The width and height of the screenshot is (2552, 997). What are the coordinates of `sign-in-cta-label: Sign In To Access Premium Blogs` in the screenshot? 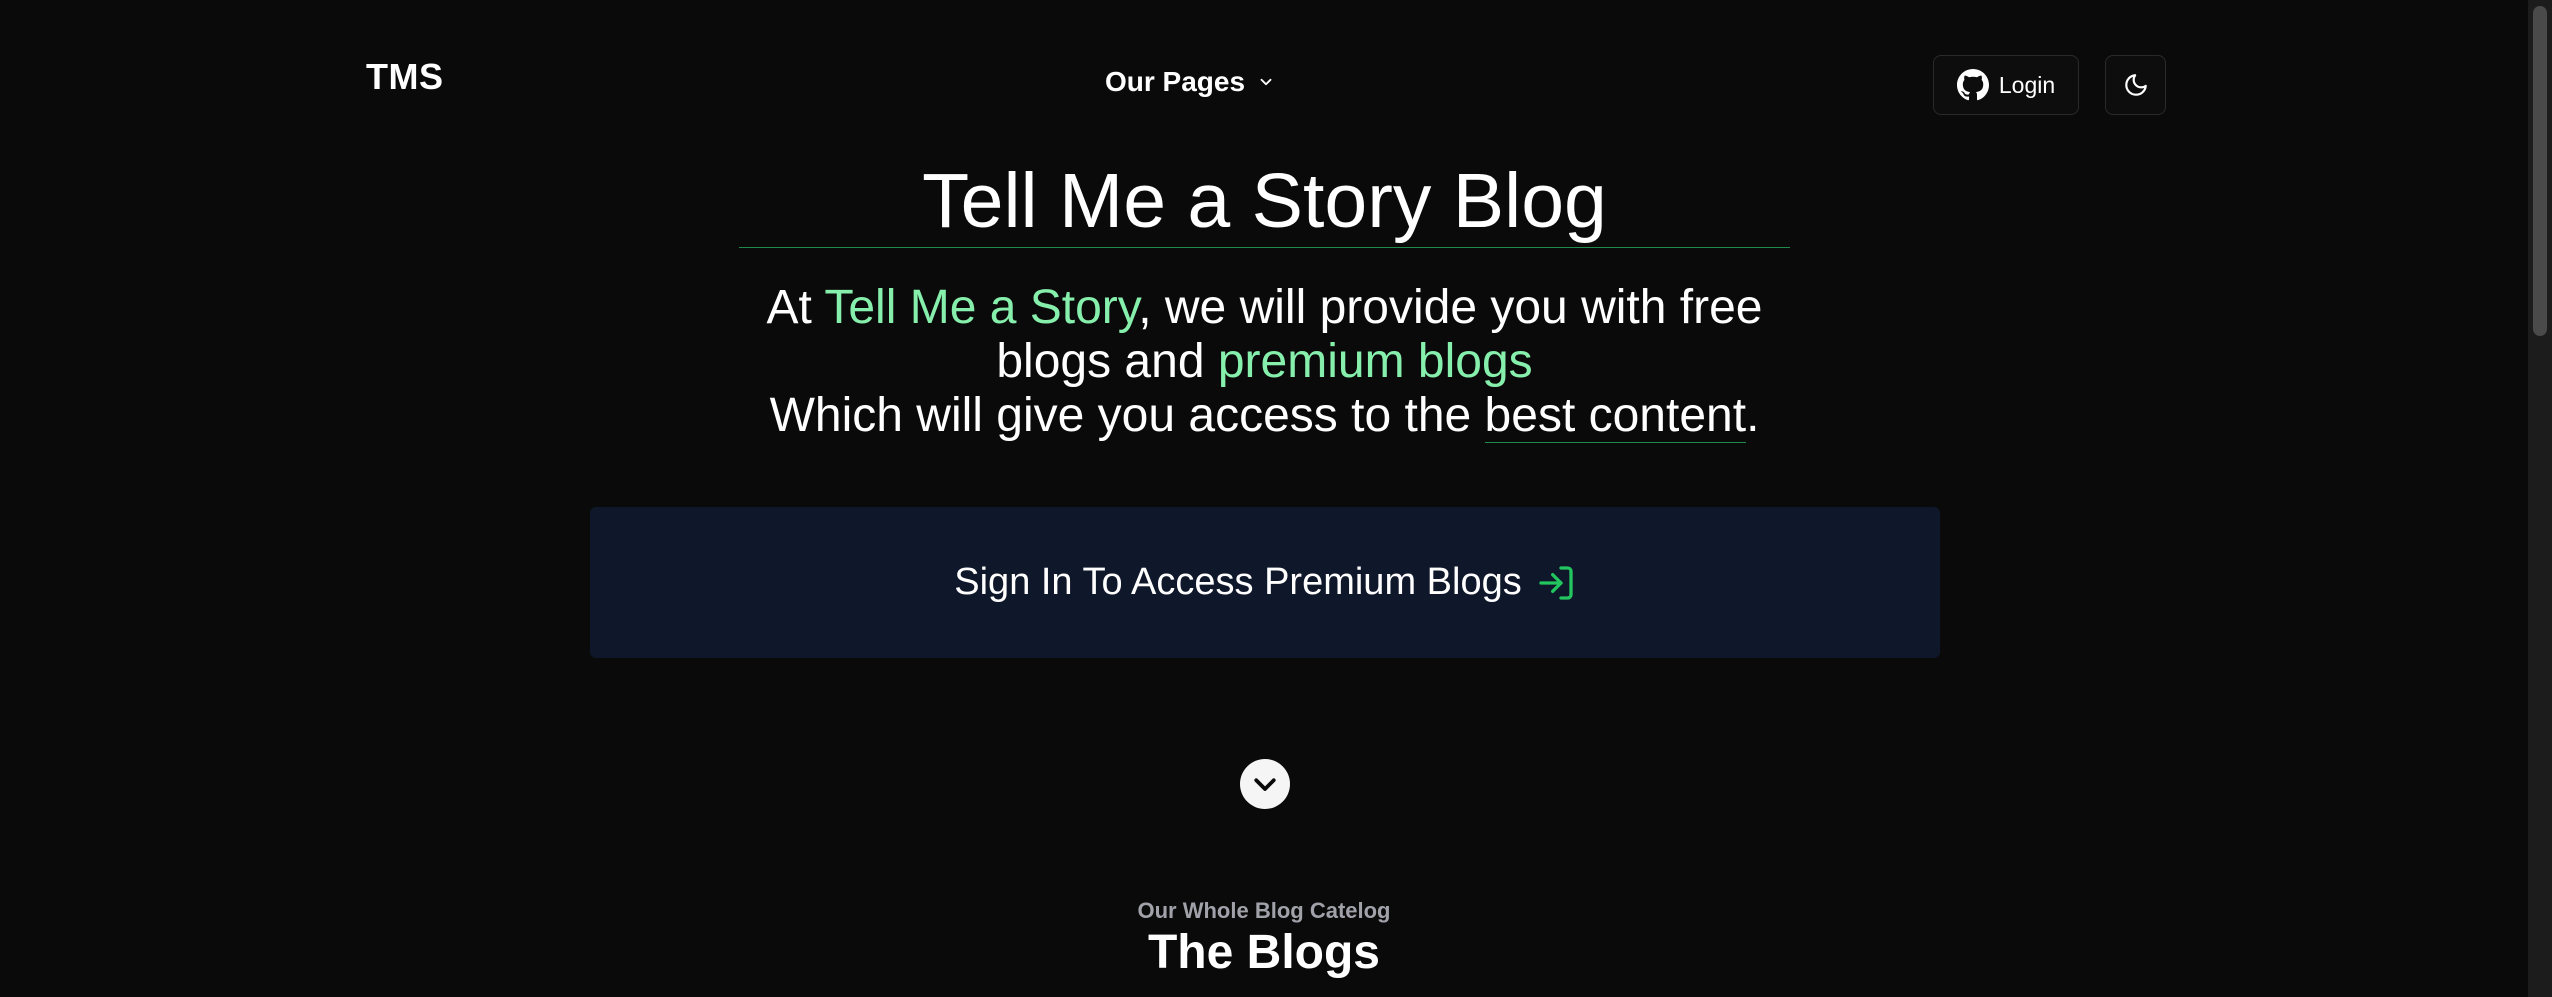 It's located at (1238, 582).